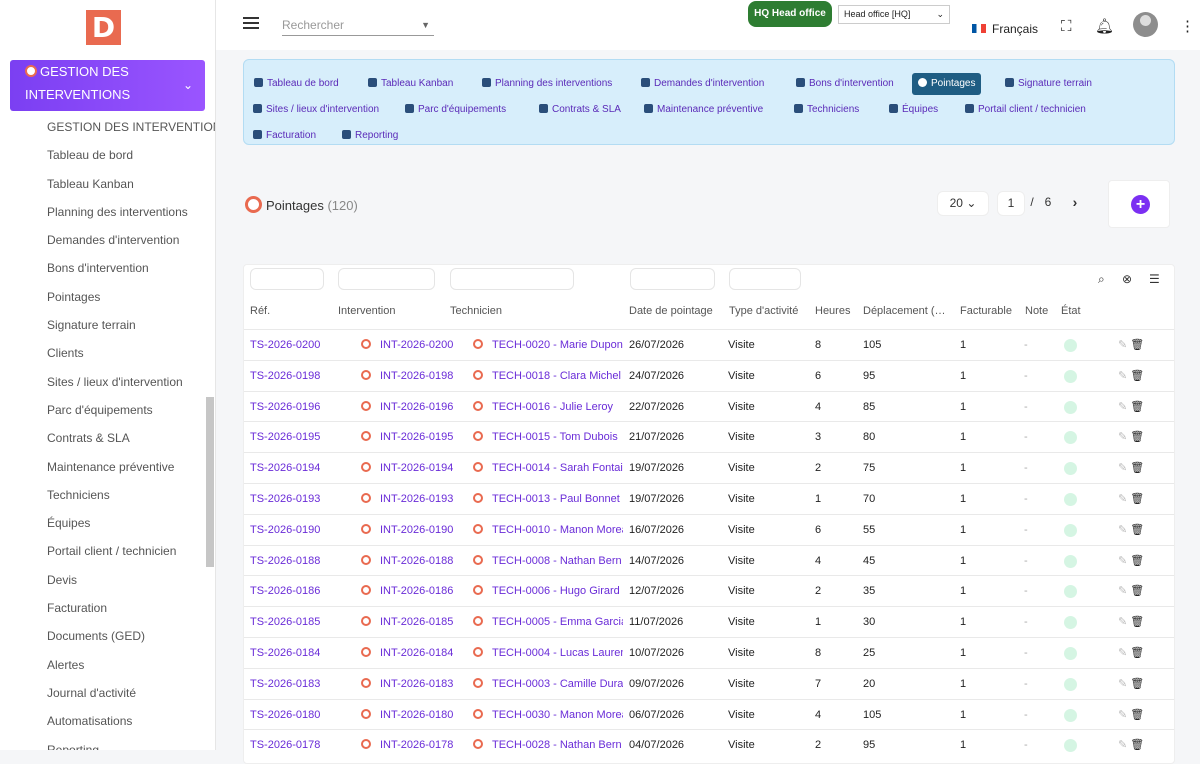  I want to click on sidebar-item: Parc d'équipements, so click(131, 413).